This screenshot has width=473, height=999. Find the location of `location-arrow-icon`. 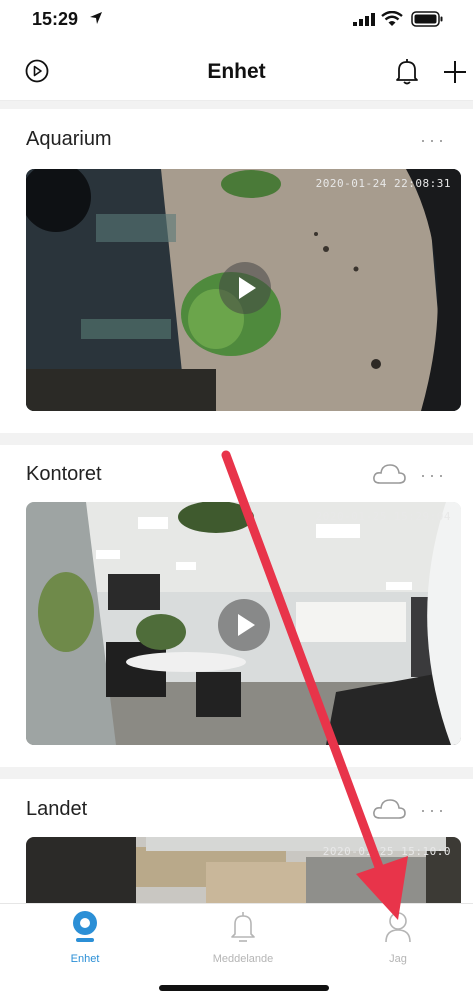

location-arrow-icon is located at coordinates (96, 18).